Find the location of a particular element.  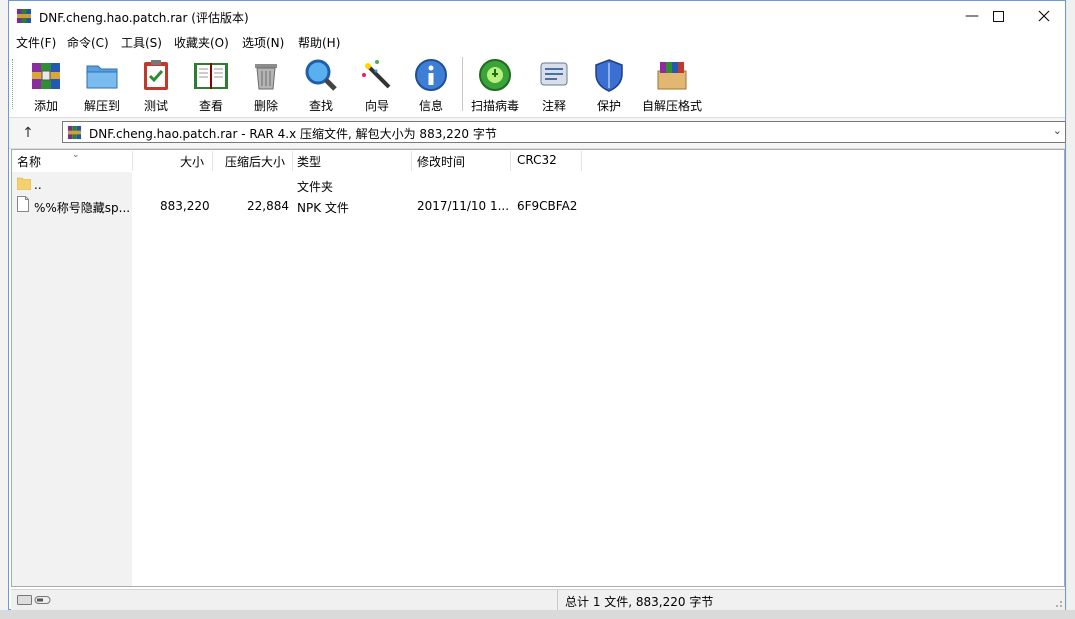

add-archive-icon is located at coordinates (46, 76).